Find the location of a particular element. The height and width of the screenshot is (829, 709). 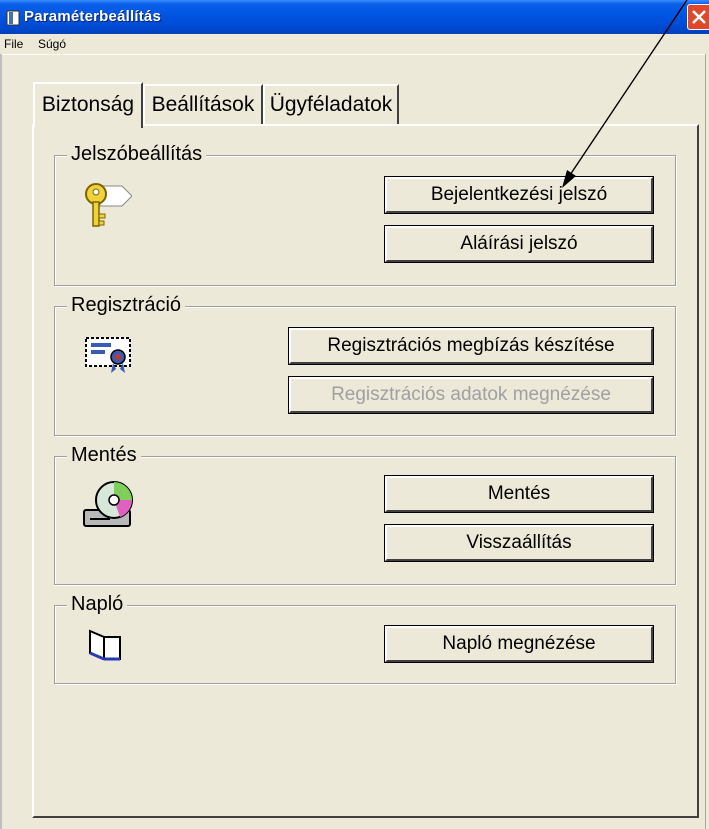

view-registration-button: Regisztrációs adatok megnézése is located at coordinates (471, 395).